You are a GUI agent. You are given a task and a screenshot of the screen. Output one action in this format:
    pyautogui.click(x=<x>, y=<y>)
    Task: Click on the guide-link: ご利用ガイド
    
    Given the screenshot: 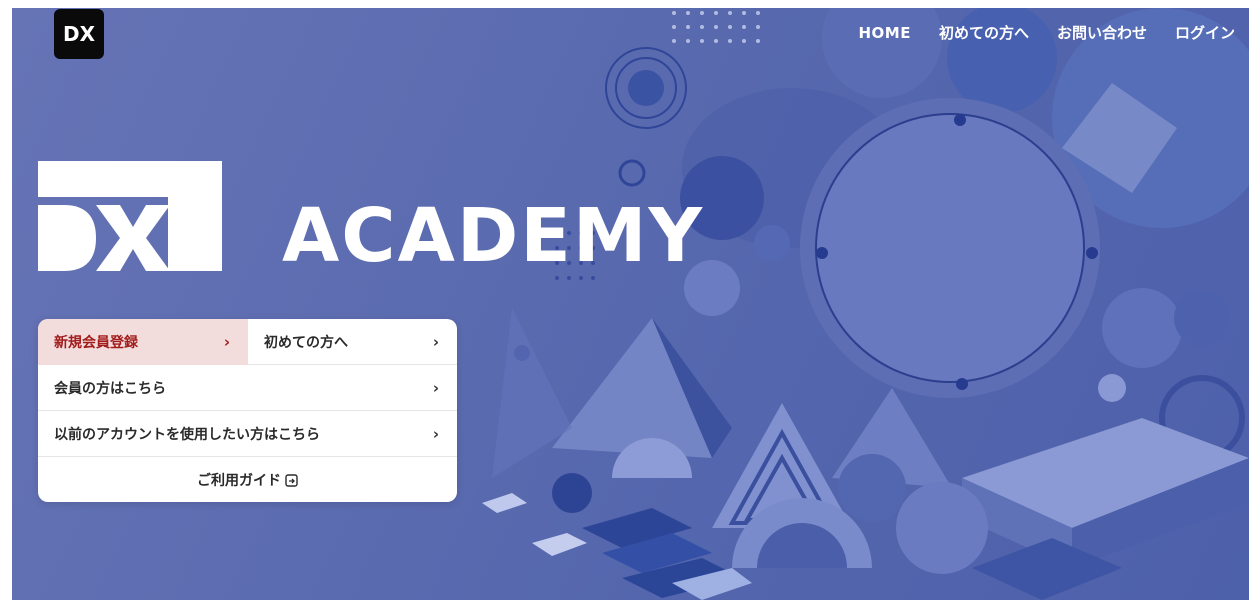 What is the action you would take?
    pyautogui.click(x=247, y=480)
    